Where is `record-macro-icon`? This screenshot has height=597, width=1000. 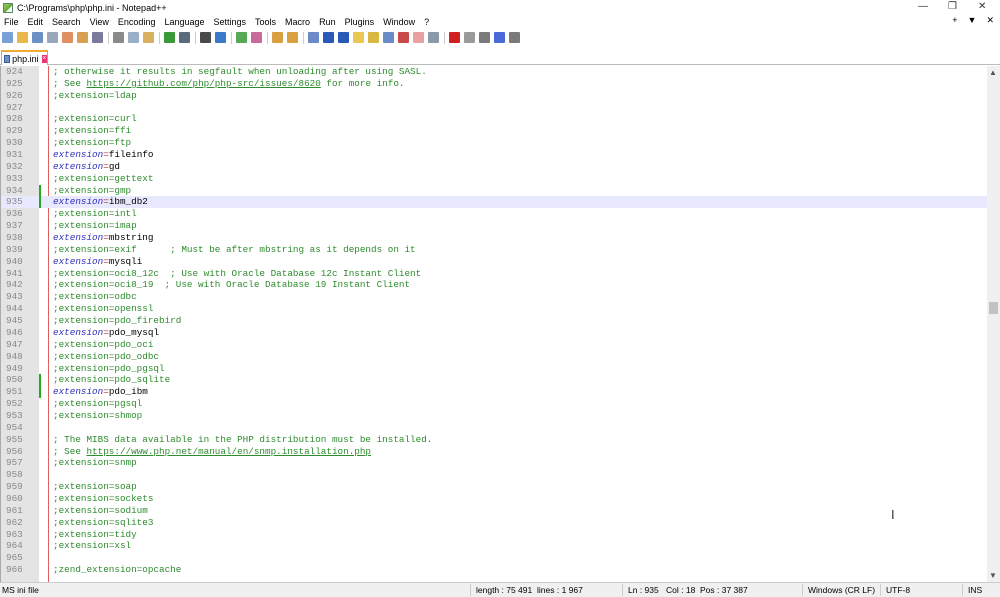 record-macro-icon is located at coordinates (454, 37).